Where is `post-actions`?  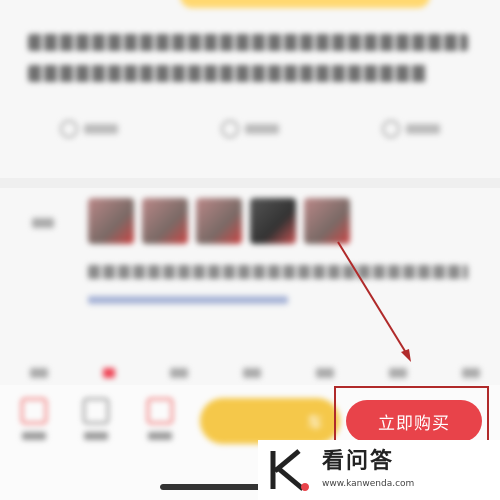
post-actions is located at coordinates (250, 129).